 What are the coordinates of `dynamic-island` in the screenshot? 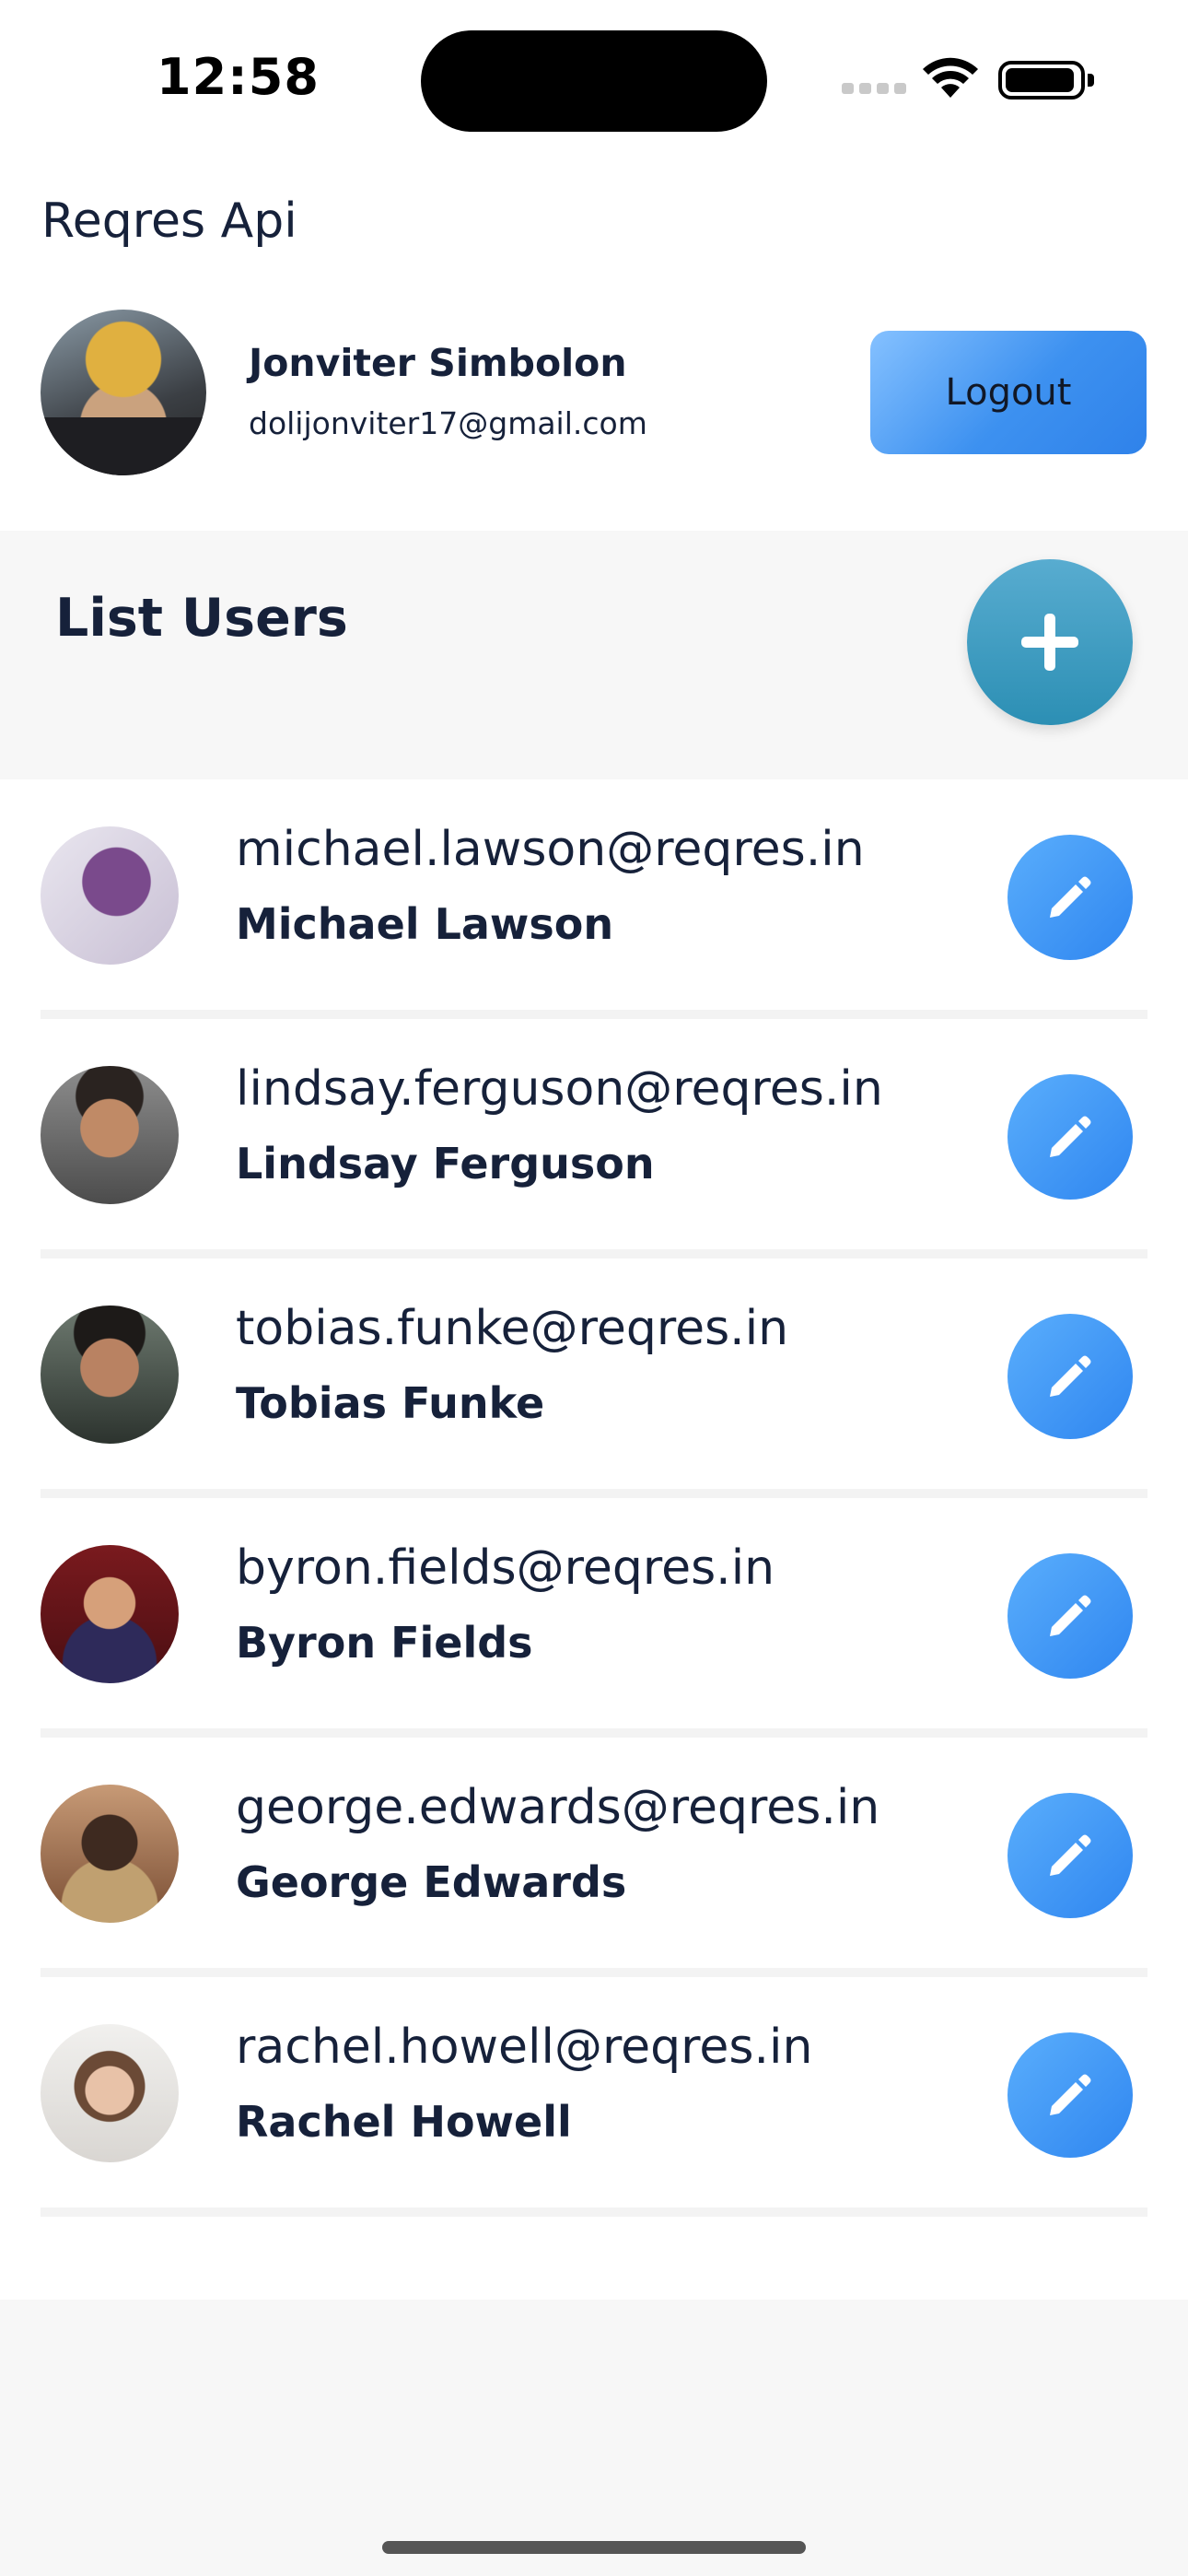 It's located at (594, 81).